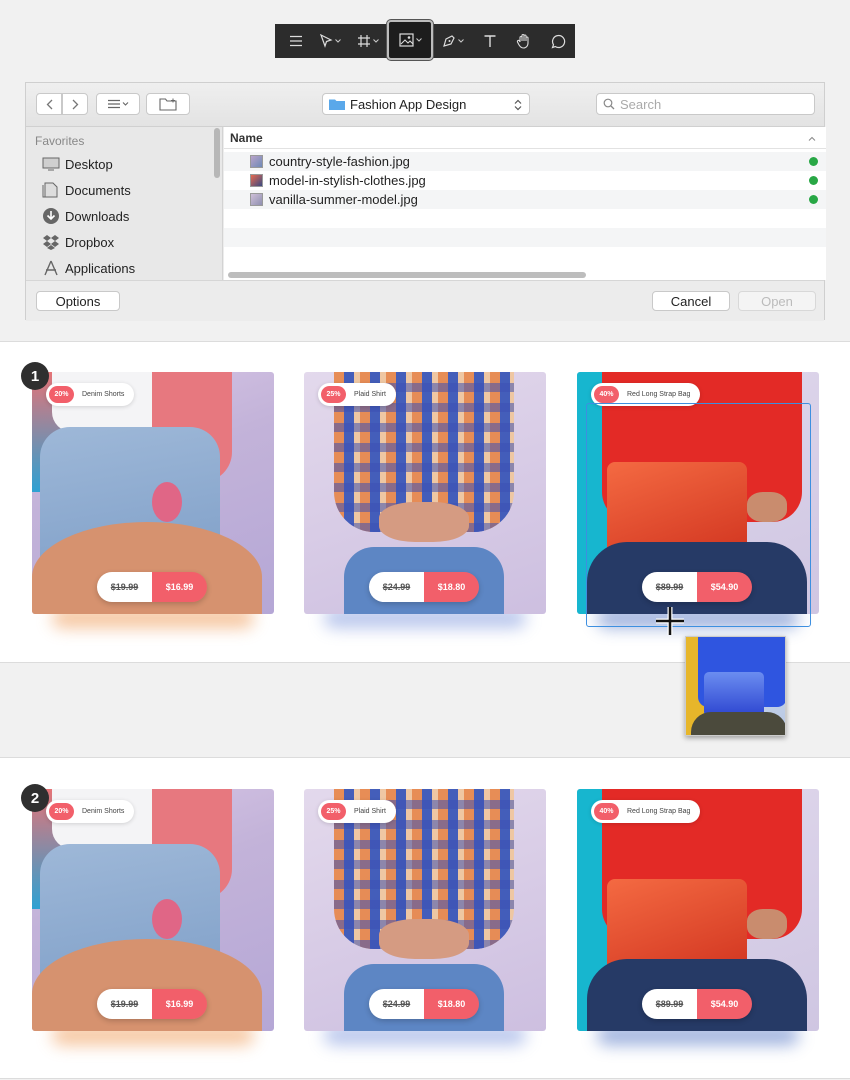 This screenshot has width=850, height=1080. I want to click on discount-tag: 25% Plaid Shirt, so click(357, 394).